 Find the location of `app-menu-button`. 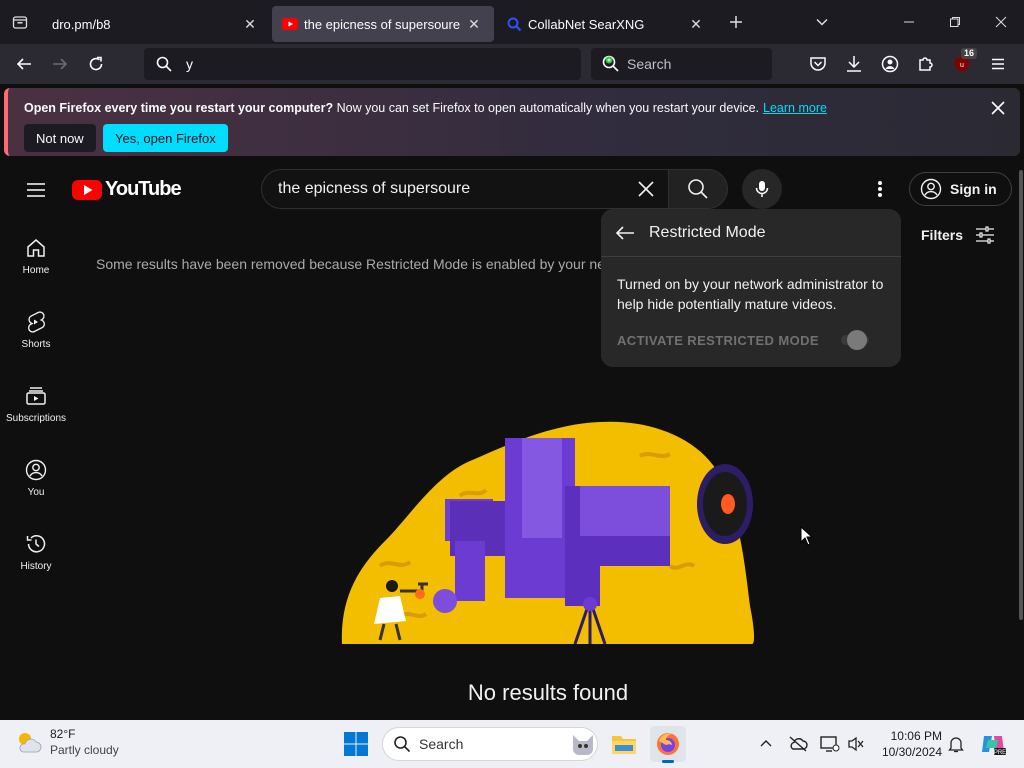

app-menu-button is located at coordinates (998, 64).